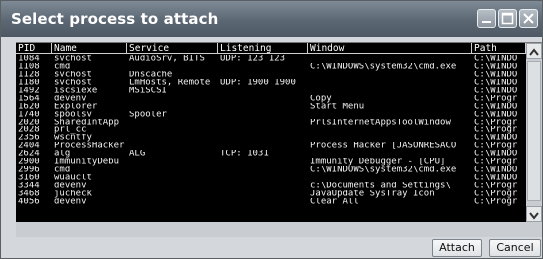 This screenshot has height=259, width=543. Describe the element at coordinates (29, 106) in the screenshot. I see `cell-pid: 1620` at that location.